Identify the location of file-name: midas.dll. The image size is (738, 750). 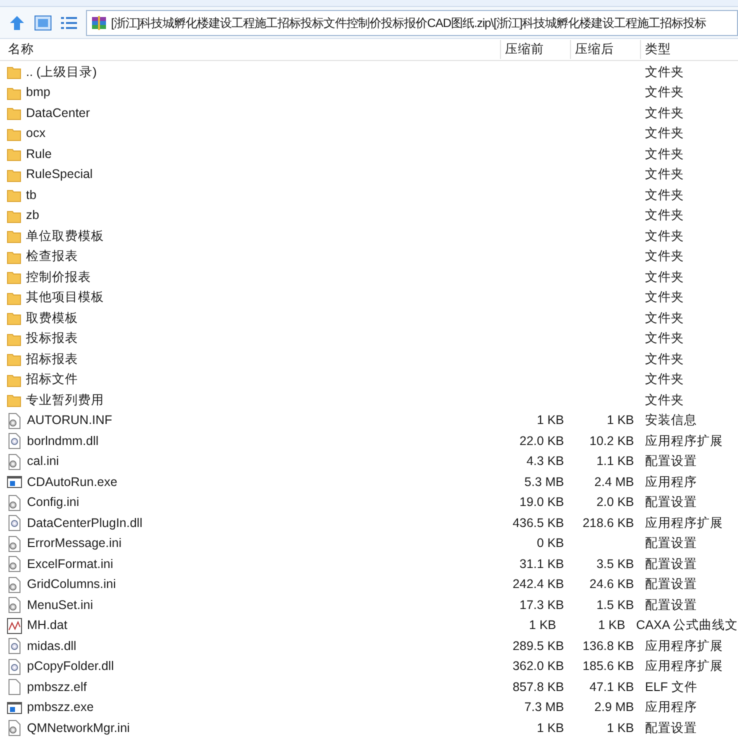
(51, 646).